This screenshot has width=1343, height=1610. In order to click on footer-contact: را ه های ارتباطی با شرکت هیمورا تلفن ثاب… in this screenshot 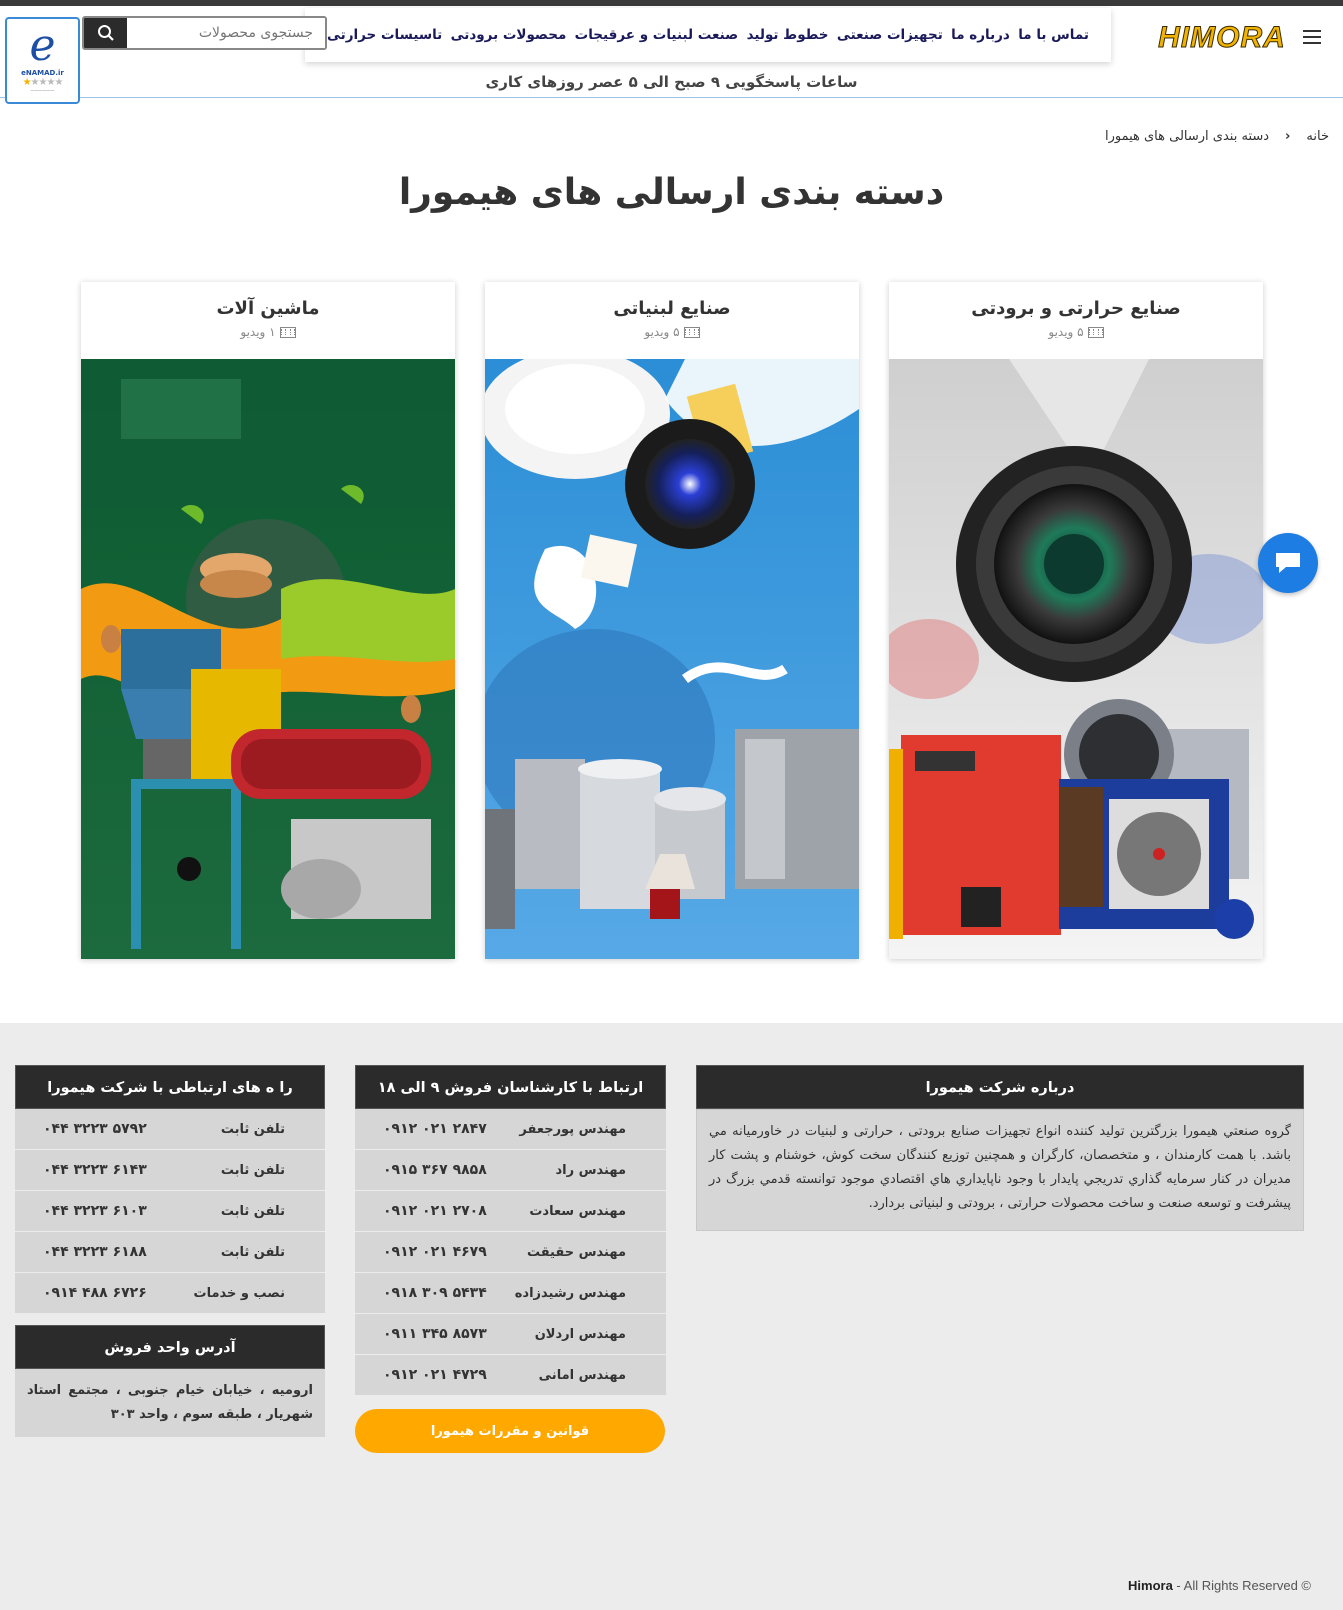, I will do `click(170, 1189)`.